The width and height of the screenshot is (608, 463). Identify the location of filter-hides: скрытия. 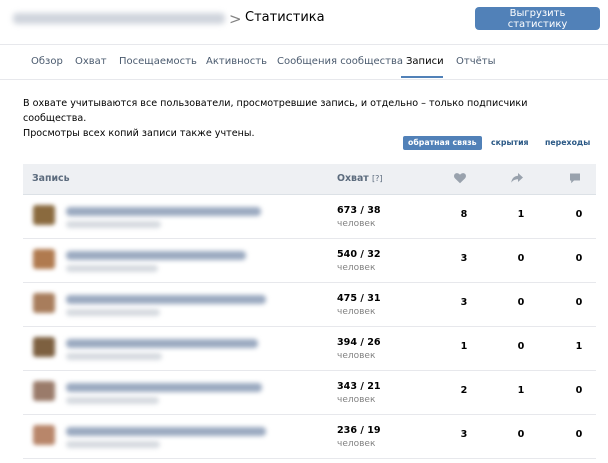
(510, 143).